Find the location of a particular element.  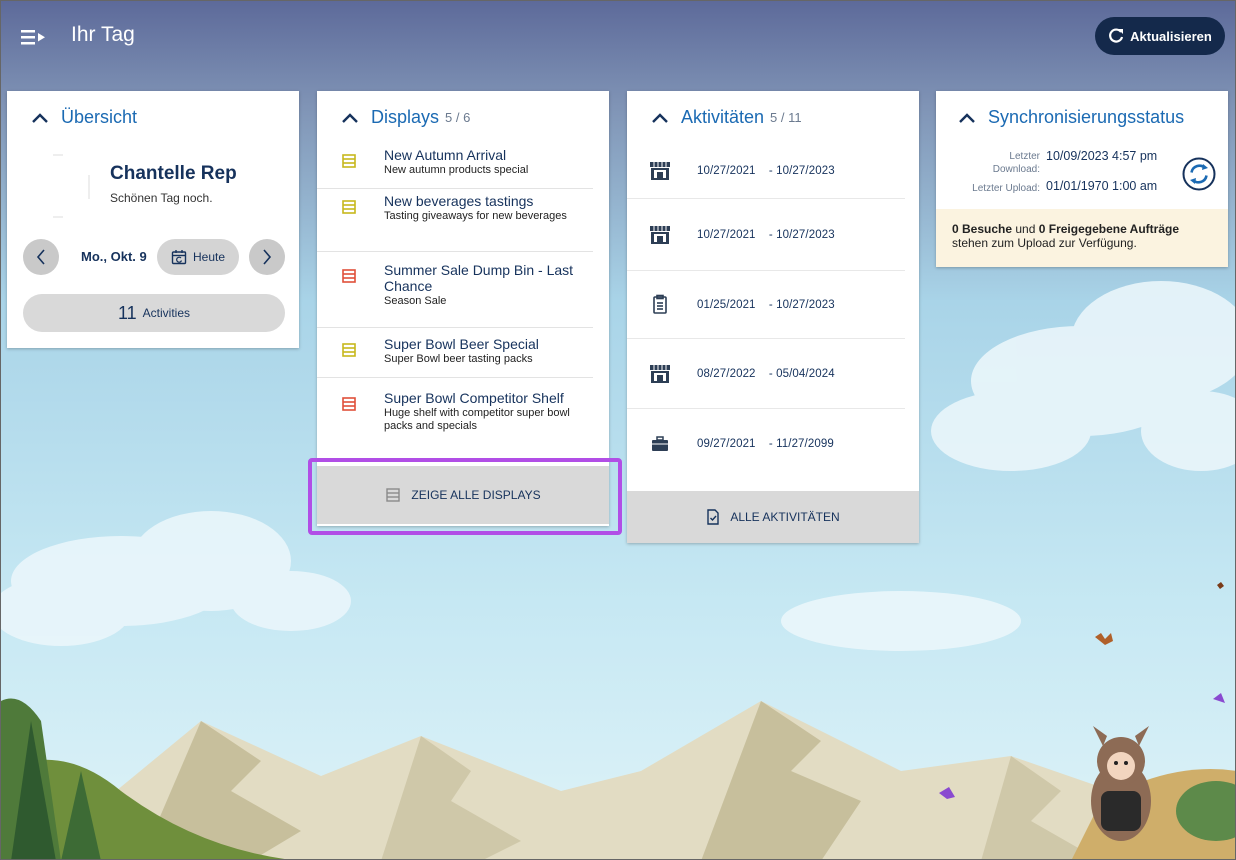

activities-count: 11 is located at coordinates (127, 312).